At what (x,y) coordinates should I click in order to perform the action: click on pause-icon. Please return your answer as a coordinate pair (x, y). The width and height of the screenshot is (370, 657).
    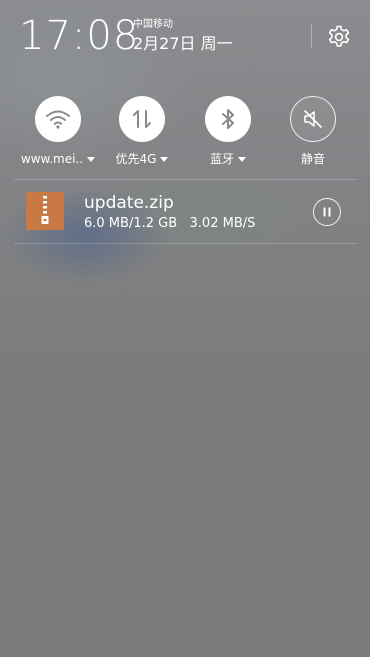
    Looking at the image, I should click on (327, 212).